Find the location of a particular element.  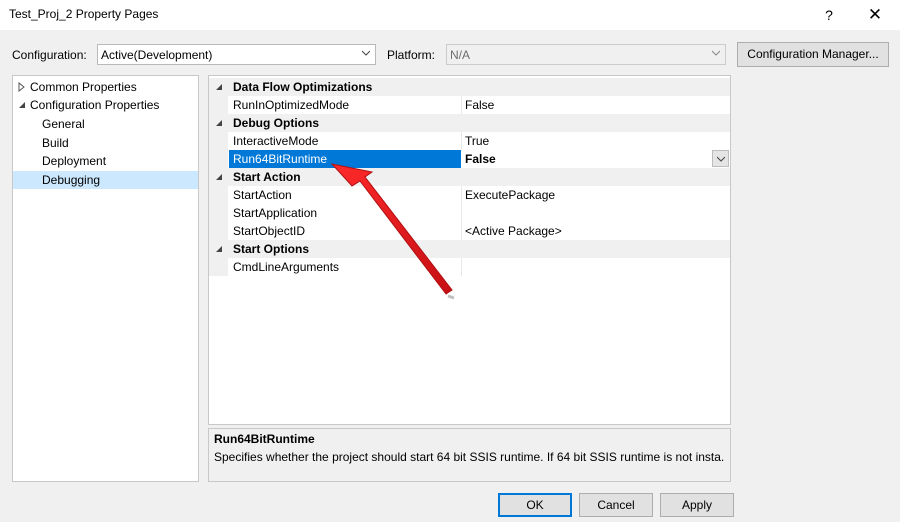

property-row: InteractiveMode True is located at coordinates (469, 141).